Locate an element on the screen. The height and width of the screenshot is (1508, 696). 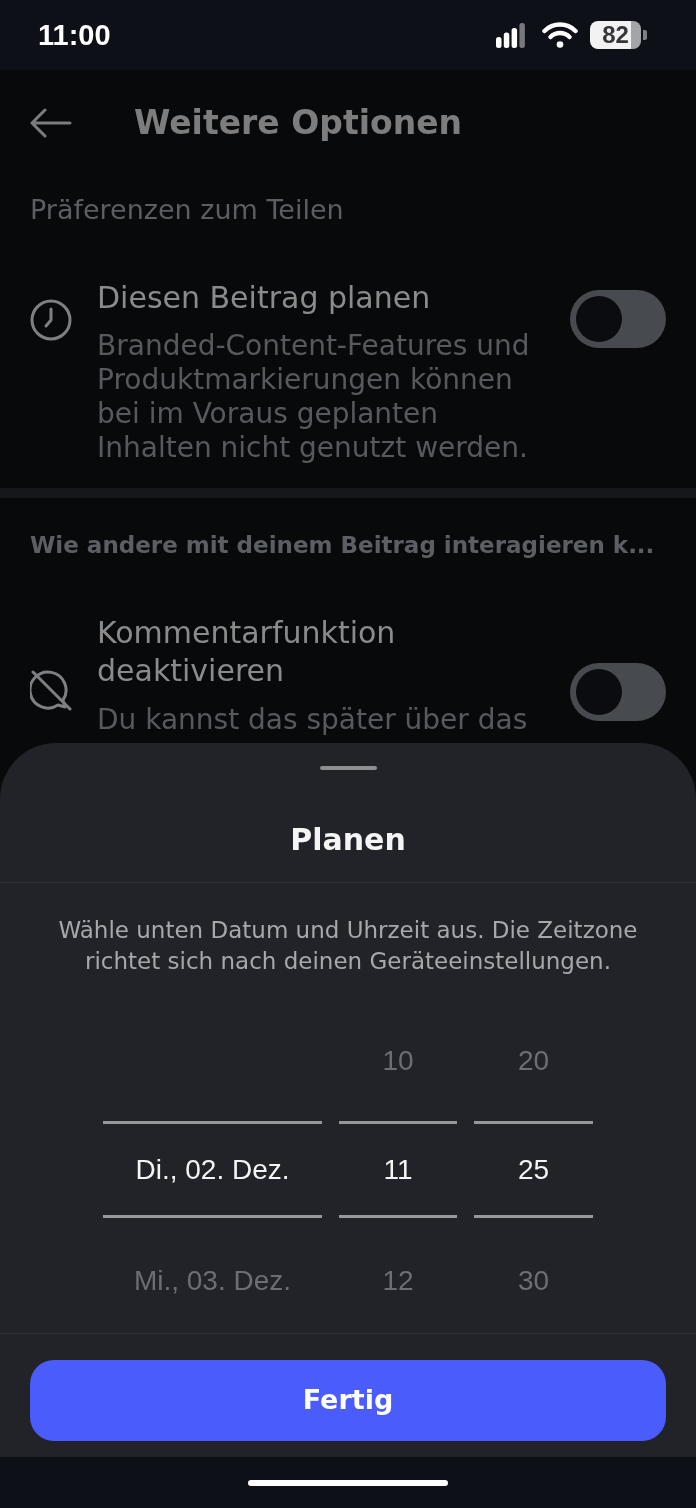
home-indicator is located at coordinates (348, 1482).